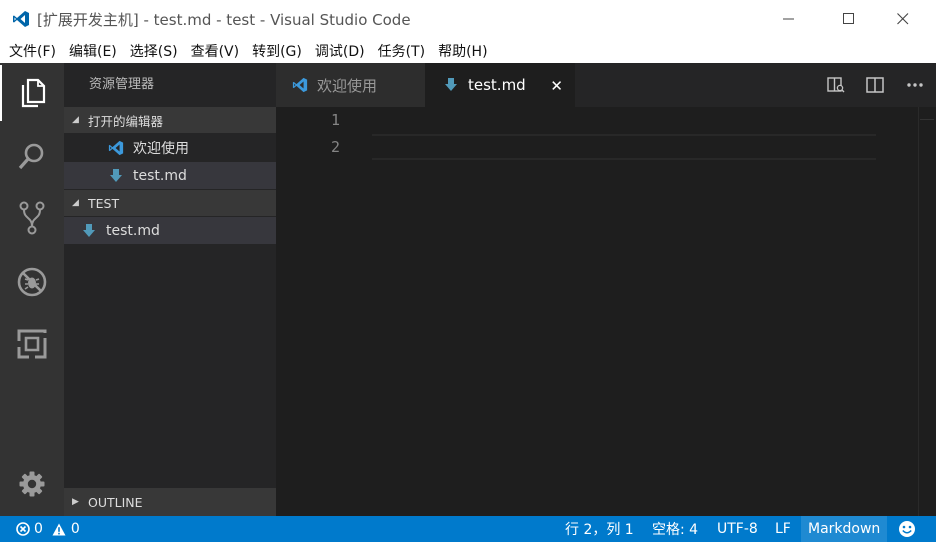 Image resolution: width=936 pixels, height=542 pixels. I want to click on file-label: test.md, so click(133, 230).